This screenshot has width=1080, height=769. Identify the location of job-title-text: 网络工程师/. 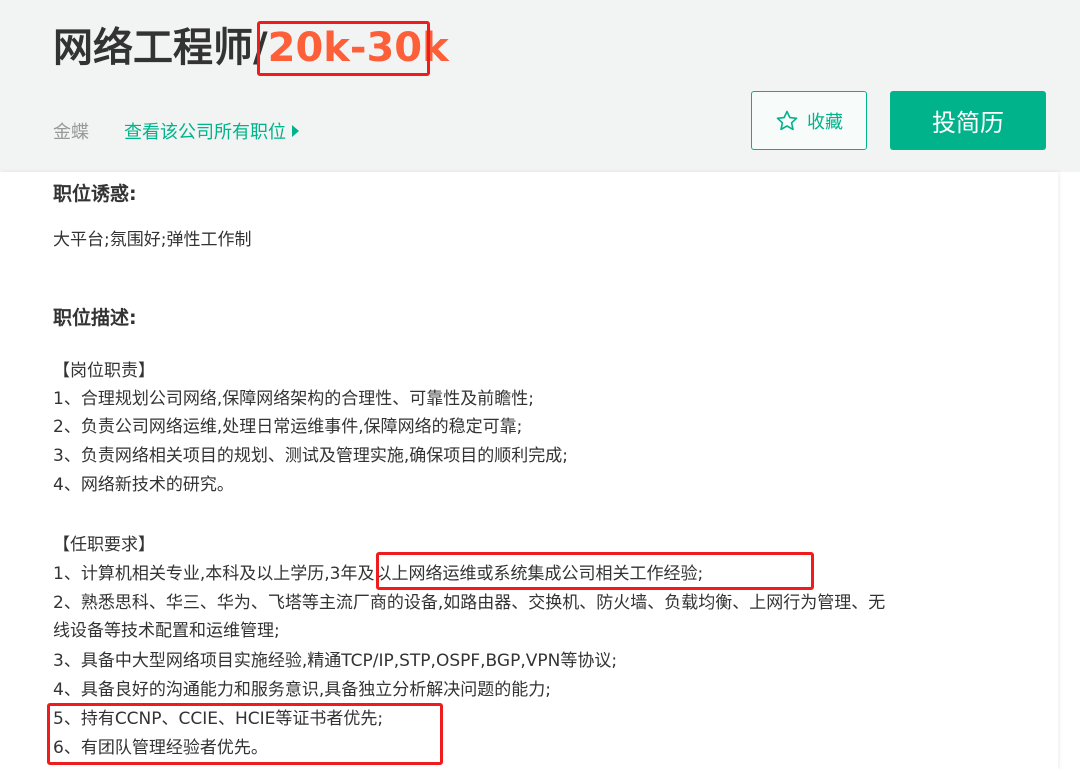
(160, 48).